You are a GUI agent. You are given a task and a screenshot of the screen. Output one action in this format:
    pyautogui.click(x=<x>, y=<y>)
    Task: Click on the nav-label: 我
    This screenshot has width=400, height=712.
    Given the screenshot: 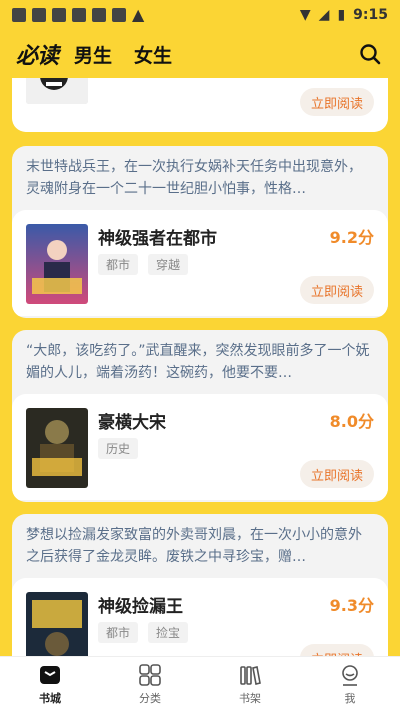 What is the action you would take?
    pyautogui.click(x=350, y=698)
    